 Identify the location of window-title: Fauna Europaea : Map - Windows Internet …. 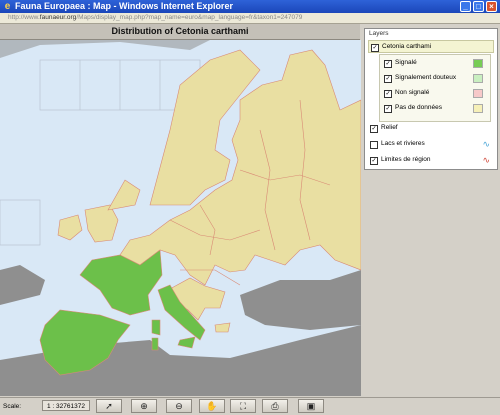
(124, 6).